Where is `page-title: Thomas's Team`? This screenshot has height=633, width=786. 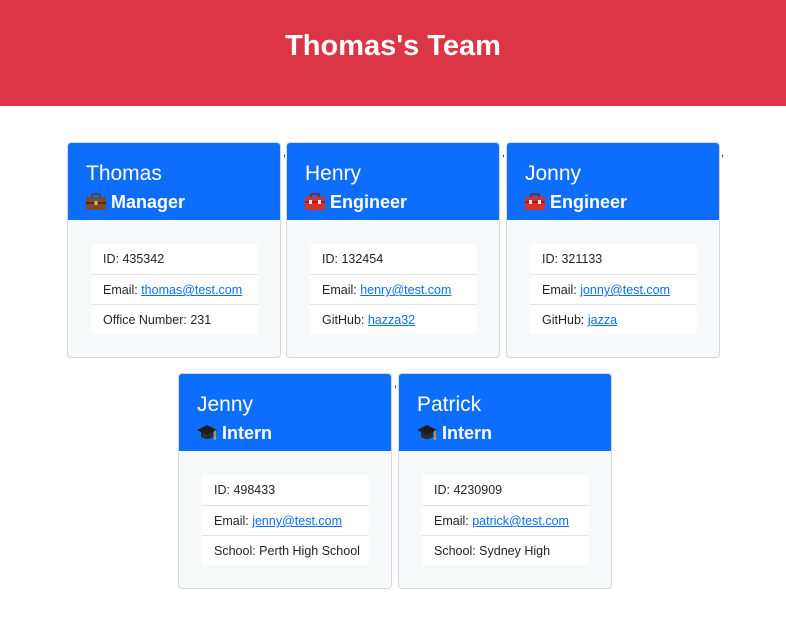
page-title: Thomas's Team is located at coordinates (393, 46).